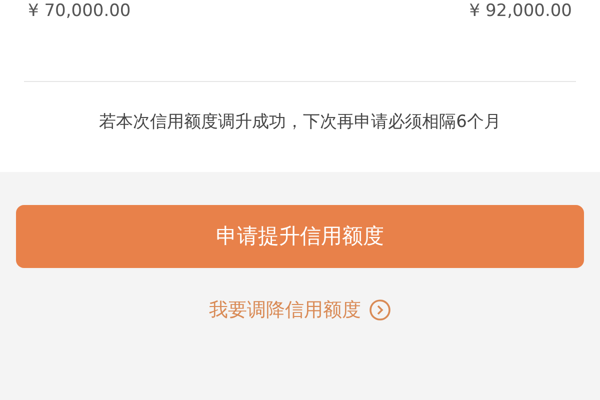  Describe the element at coordinates (300, 236) in the screenshot. I see `apply-button: 申请提升信用额度` at that location.